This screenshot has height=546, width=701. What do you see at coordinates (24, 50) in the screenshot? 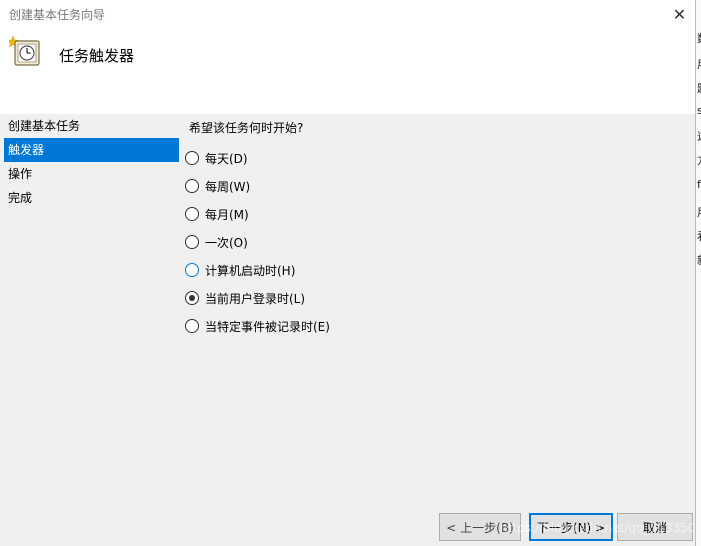
I see `task-scheduler-clock-icon` at bounding box center [24, 50].